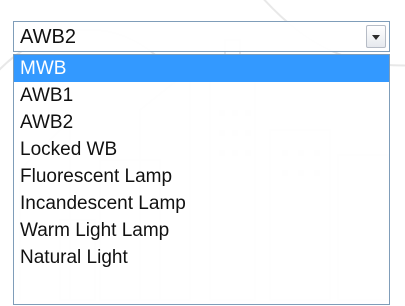 This screenshot has height=306, width=405. I want to click on option-natural-light: Natural Light, so click(201, 257).